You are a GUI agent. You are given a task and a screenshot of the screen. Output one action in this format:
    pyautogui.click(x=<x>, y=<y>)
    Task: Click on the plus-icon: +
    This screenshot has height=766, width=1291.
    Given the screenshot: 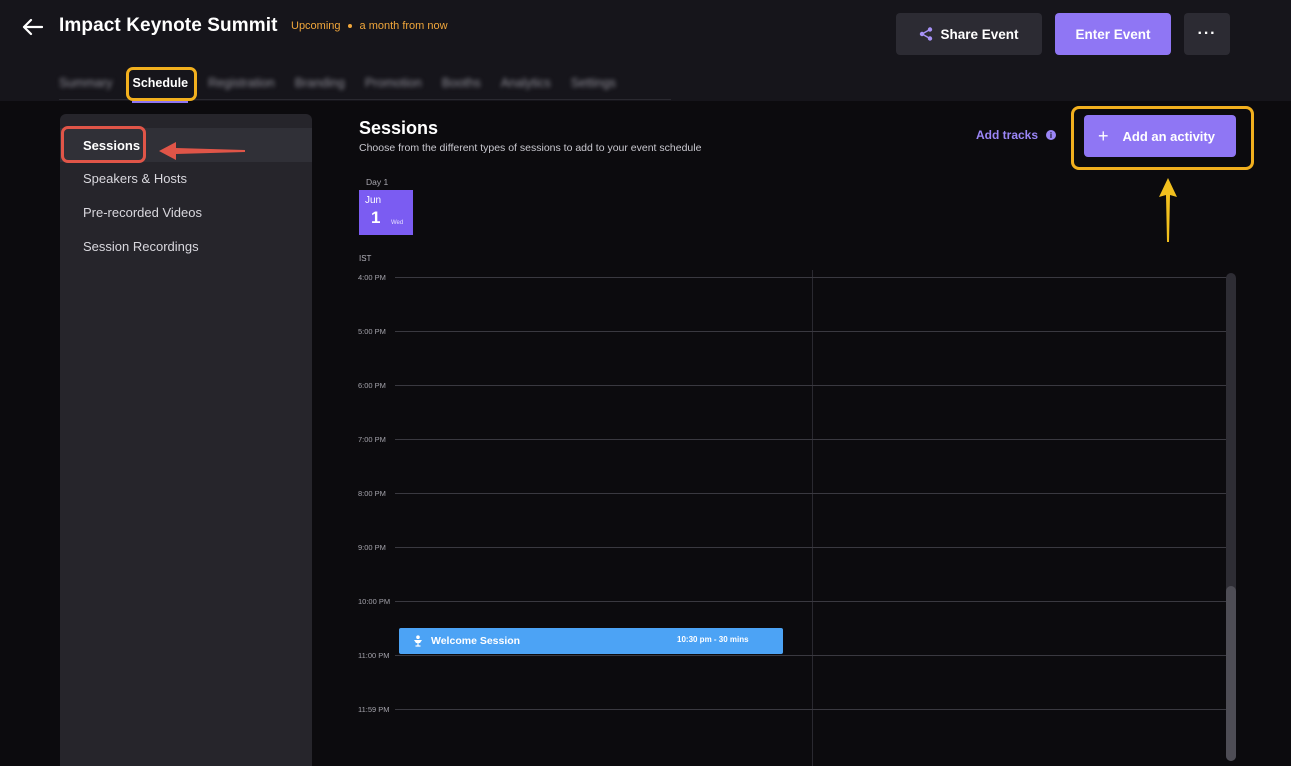 What is the action you would take?
    pyautogui.click(x=1103, y=136)
    